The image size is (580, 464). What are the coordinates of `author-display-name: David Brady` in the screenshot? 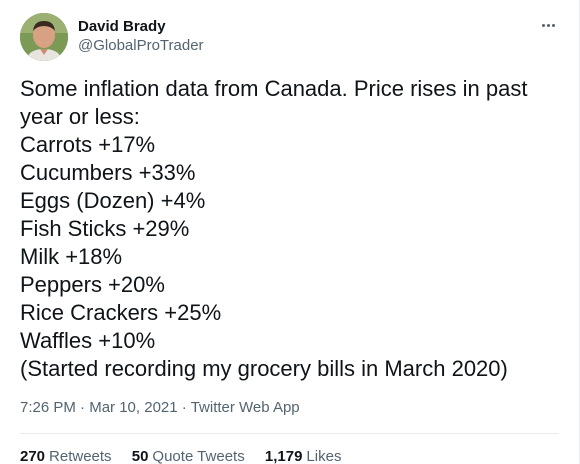 It's located at (141, 26).